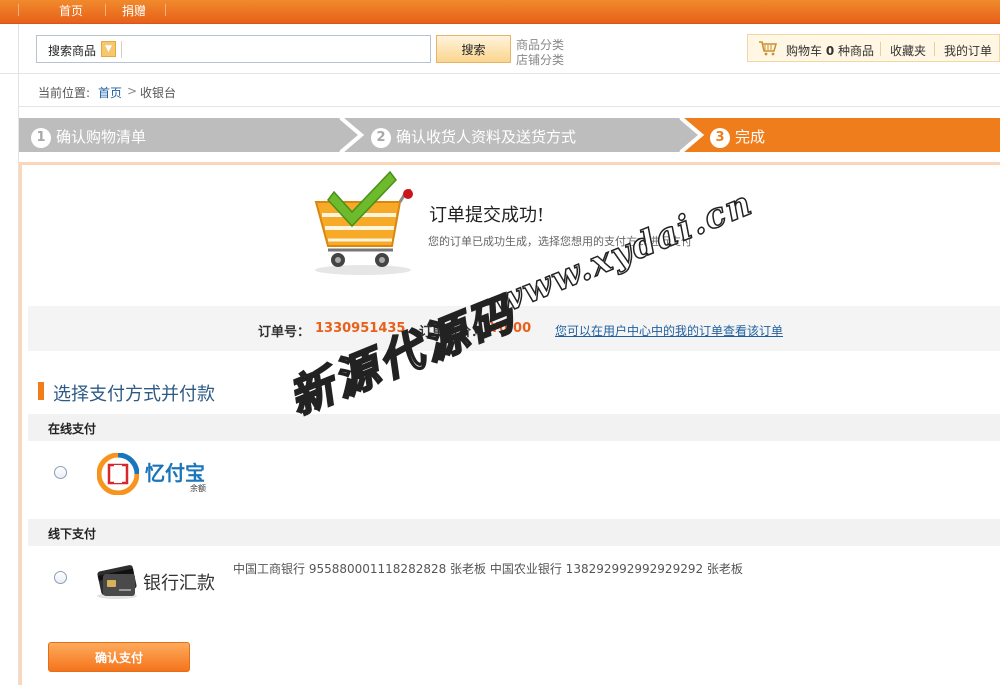 The width and height of the screenshot is (1000, 685). I want to click on cart-icon, so click(768, 48).